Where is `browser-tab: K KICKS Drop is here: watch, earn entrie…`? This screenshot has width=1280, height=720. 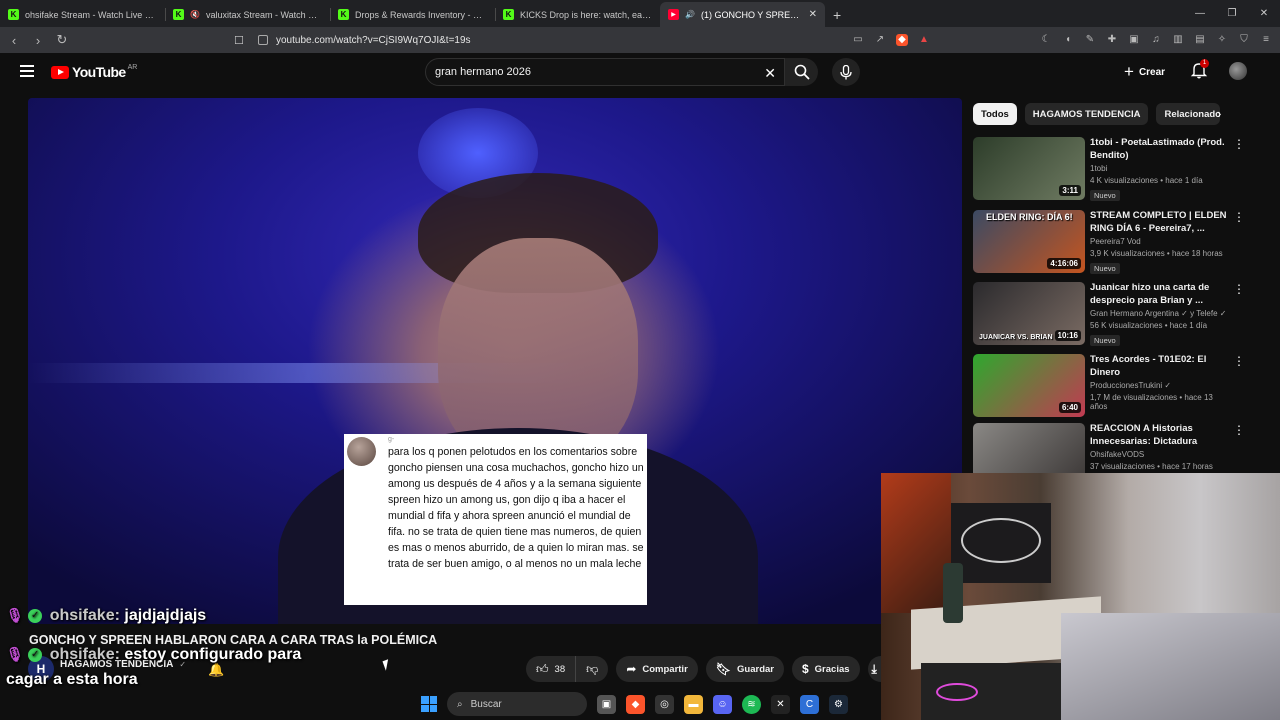 browser-tab: K KICKS Drop is here: watch, earn entrie… is located at coordinates (577, 14).